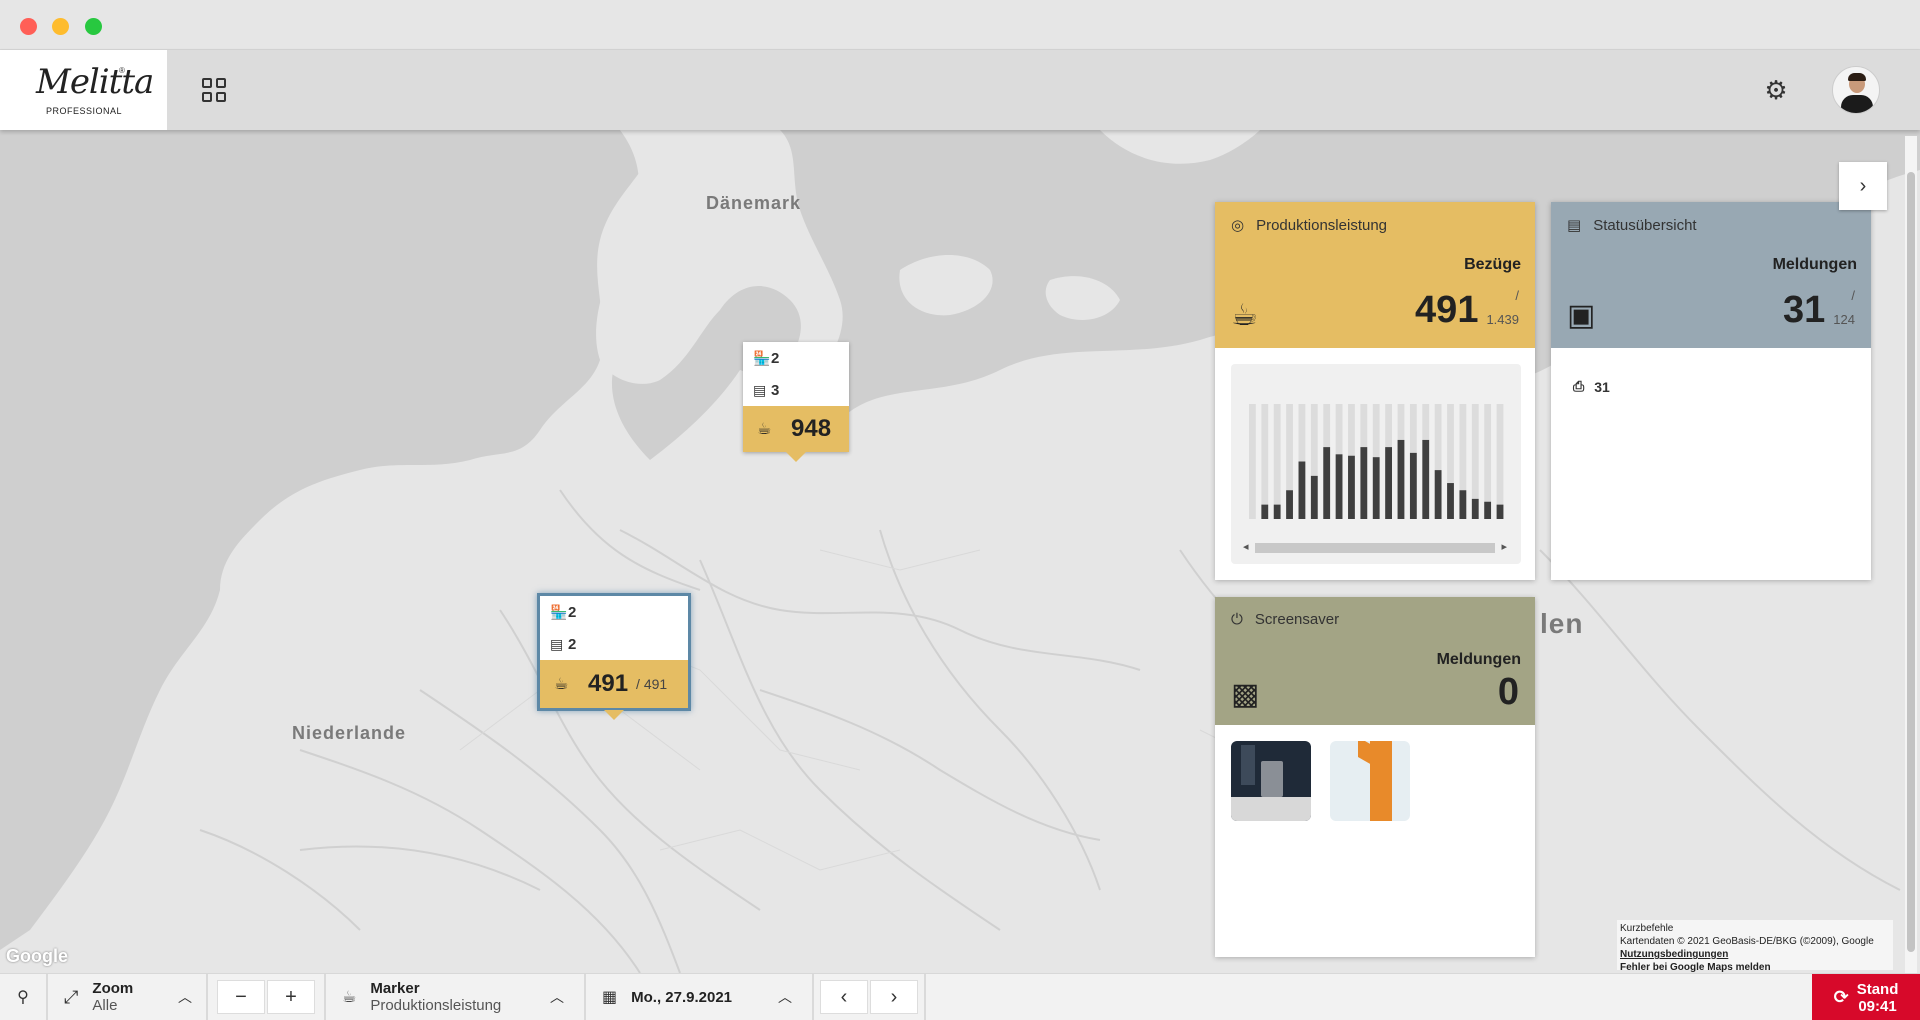 The height and width of the screenshot is (1020, 1920). I want to click on production-total: 1.439, so click(1502, 319).